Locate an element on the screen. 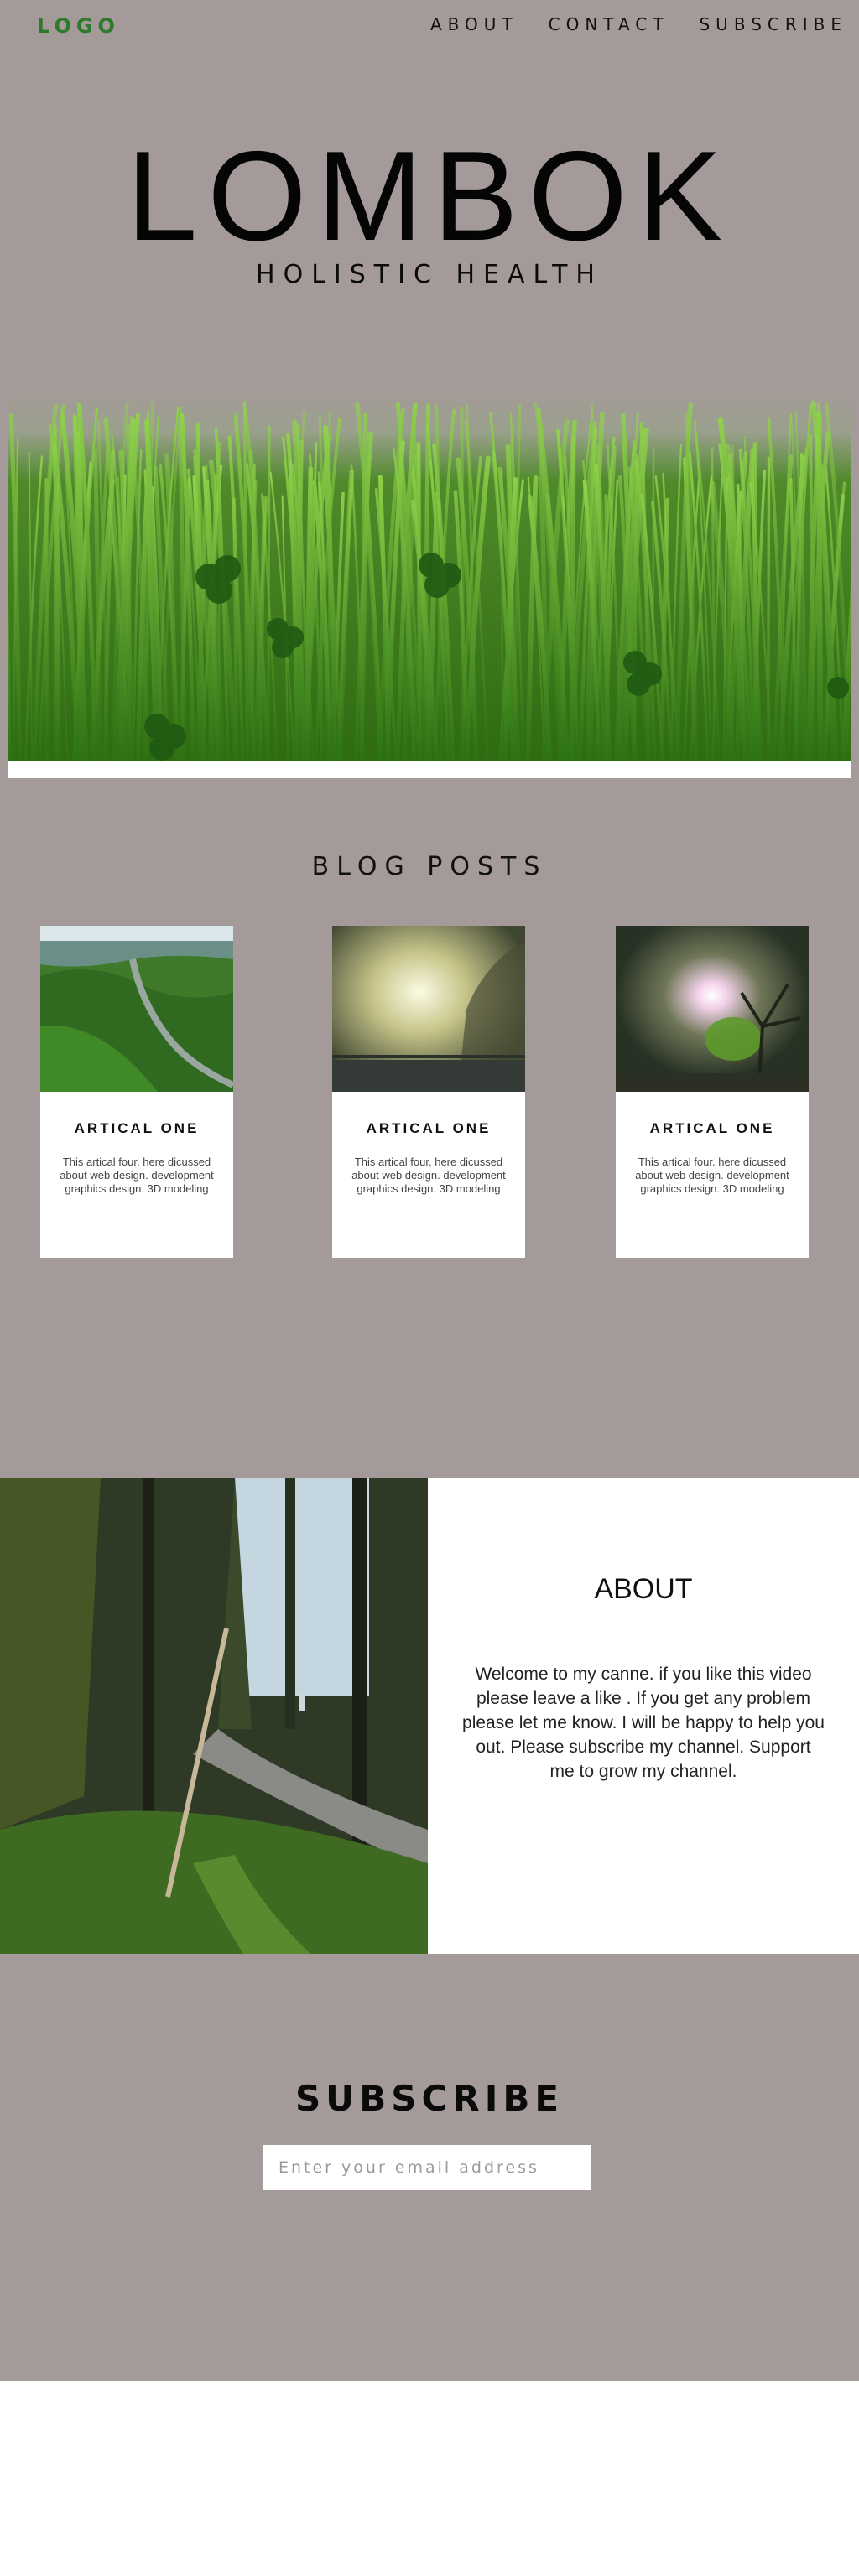  nav-contact: CONTACT is located at coordinates (609, 24).